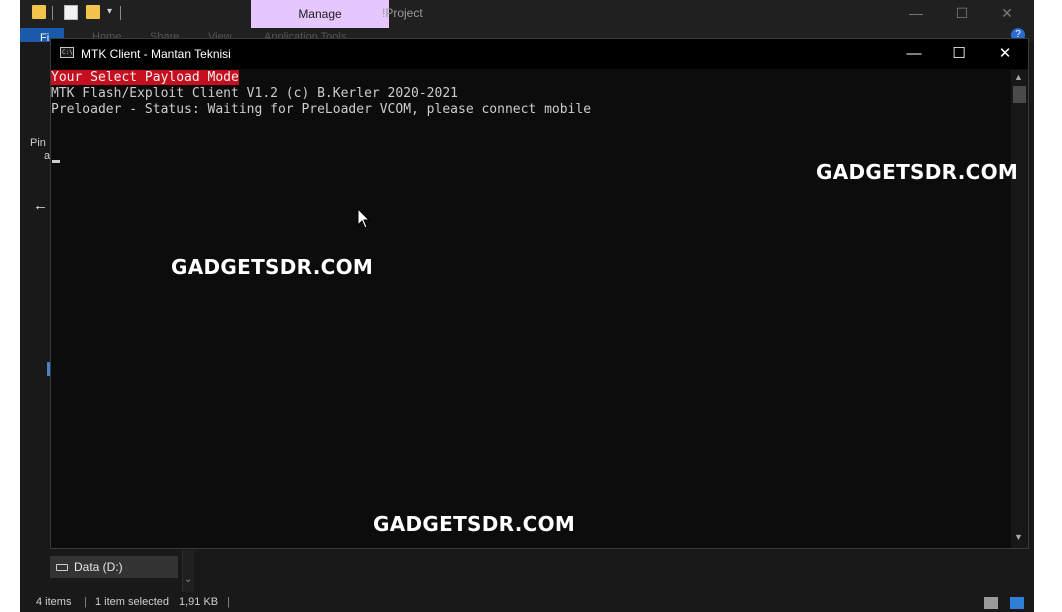  What do you see at coordinates (1018, 537) in the screenshot?
I see `scroll-down-icon: ▼` at bounding box center [1018, 537].